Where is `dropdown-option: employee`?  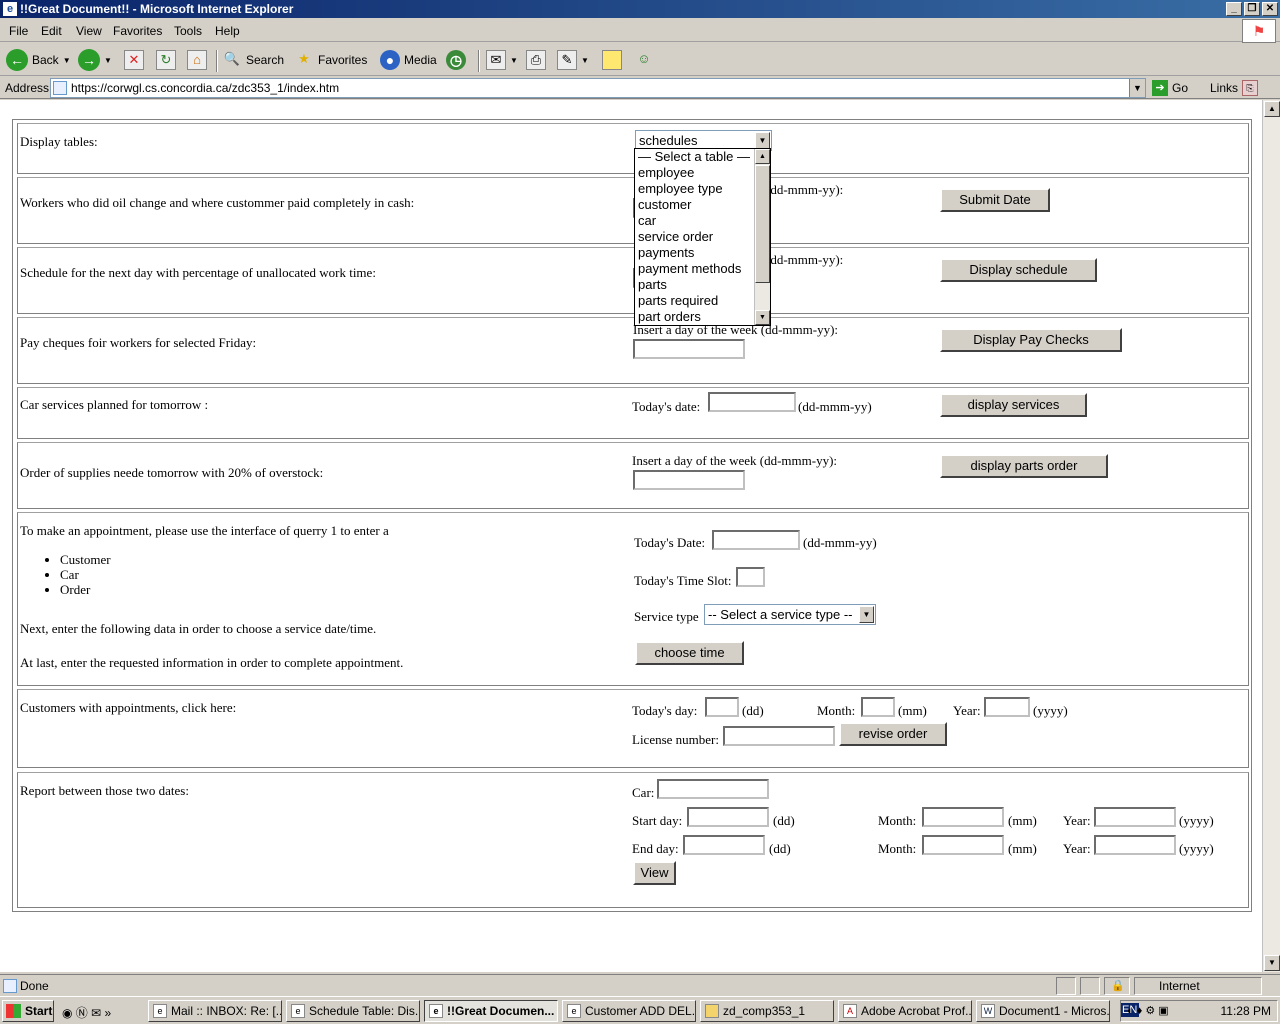
dropdown-option: employee is located at coordinates (702, 173).